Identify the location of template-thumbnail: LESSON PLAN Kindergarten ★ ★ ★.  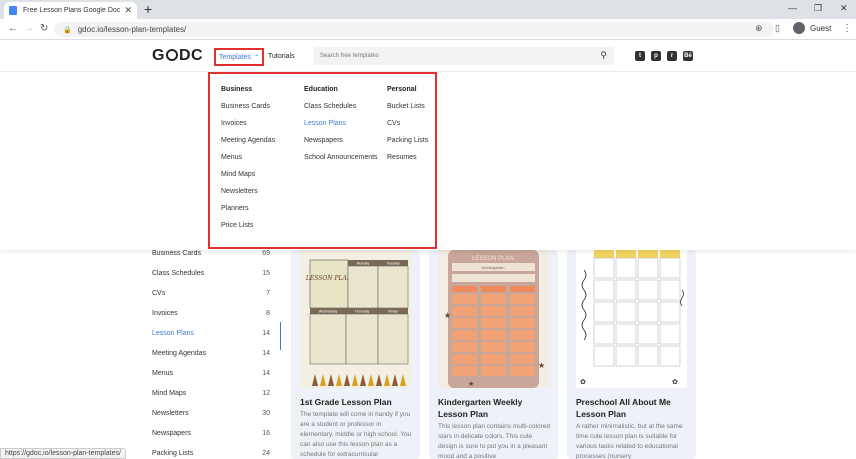
(493, 319).